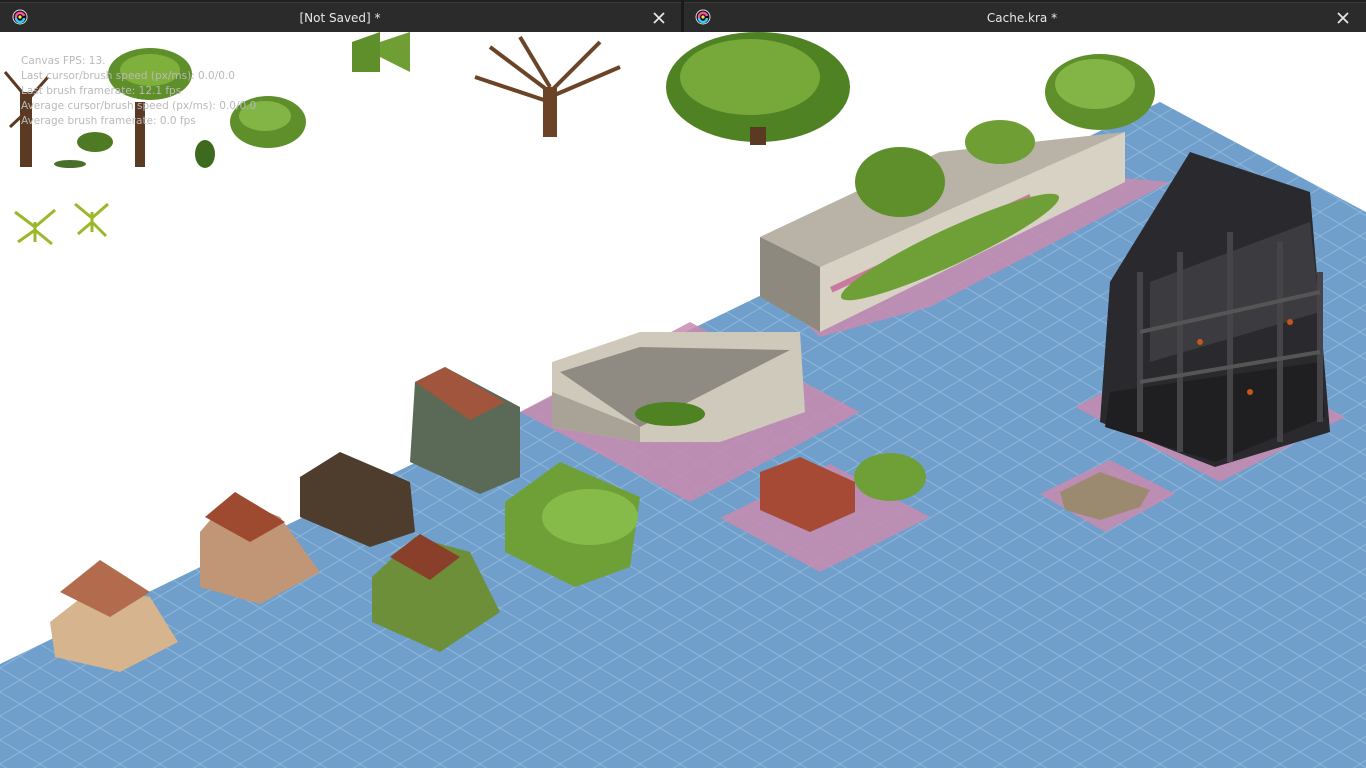 Image resolution: width=1366 pixels, height=768 pixels. Describe the element at coordinates (108, 121) in the screenshot. I see `avg-framerate-text: Average brush framerate: 0.0 fps` at that location.